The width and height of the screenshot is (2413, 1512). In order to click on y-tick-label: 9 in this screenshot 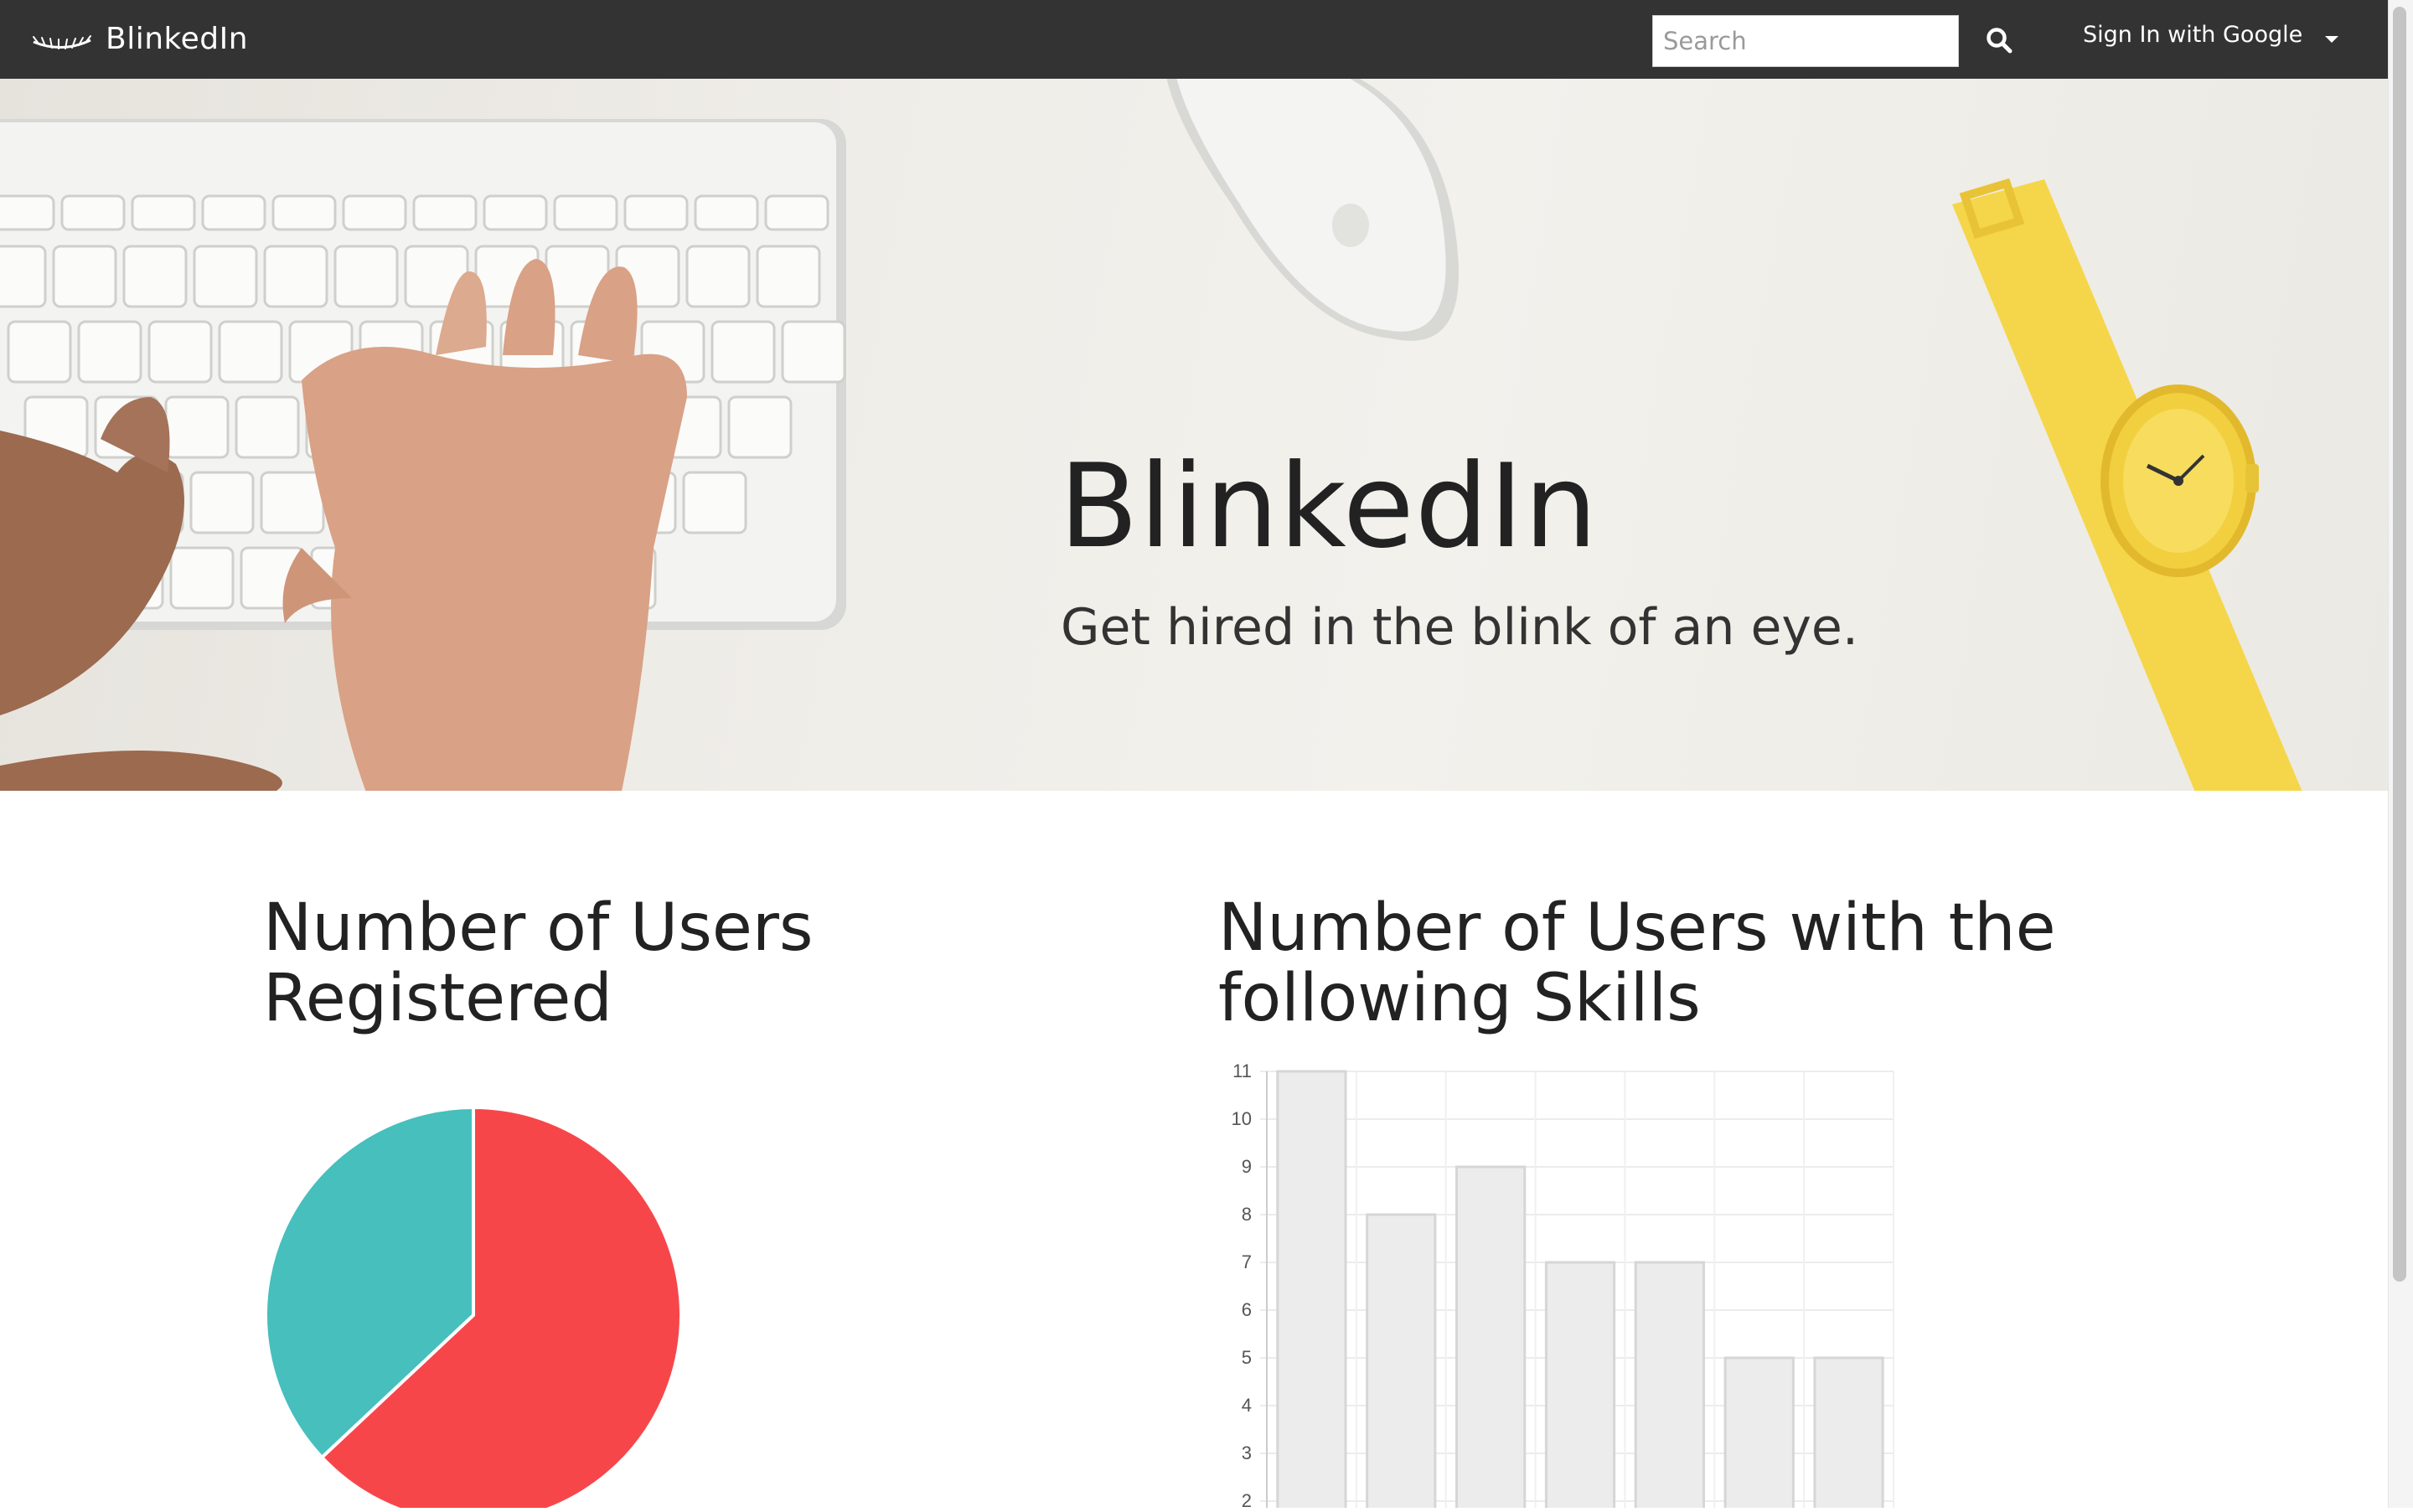, I will do `click(1247, 1166)`.